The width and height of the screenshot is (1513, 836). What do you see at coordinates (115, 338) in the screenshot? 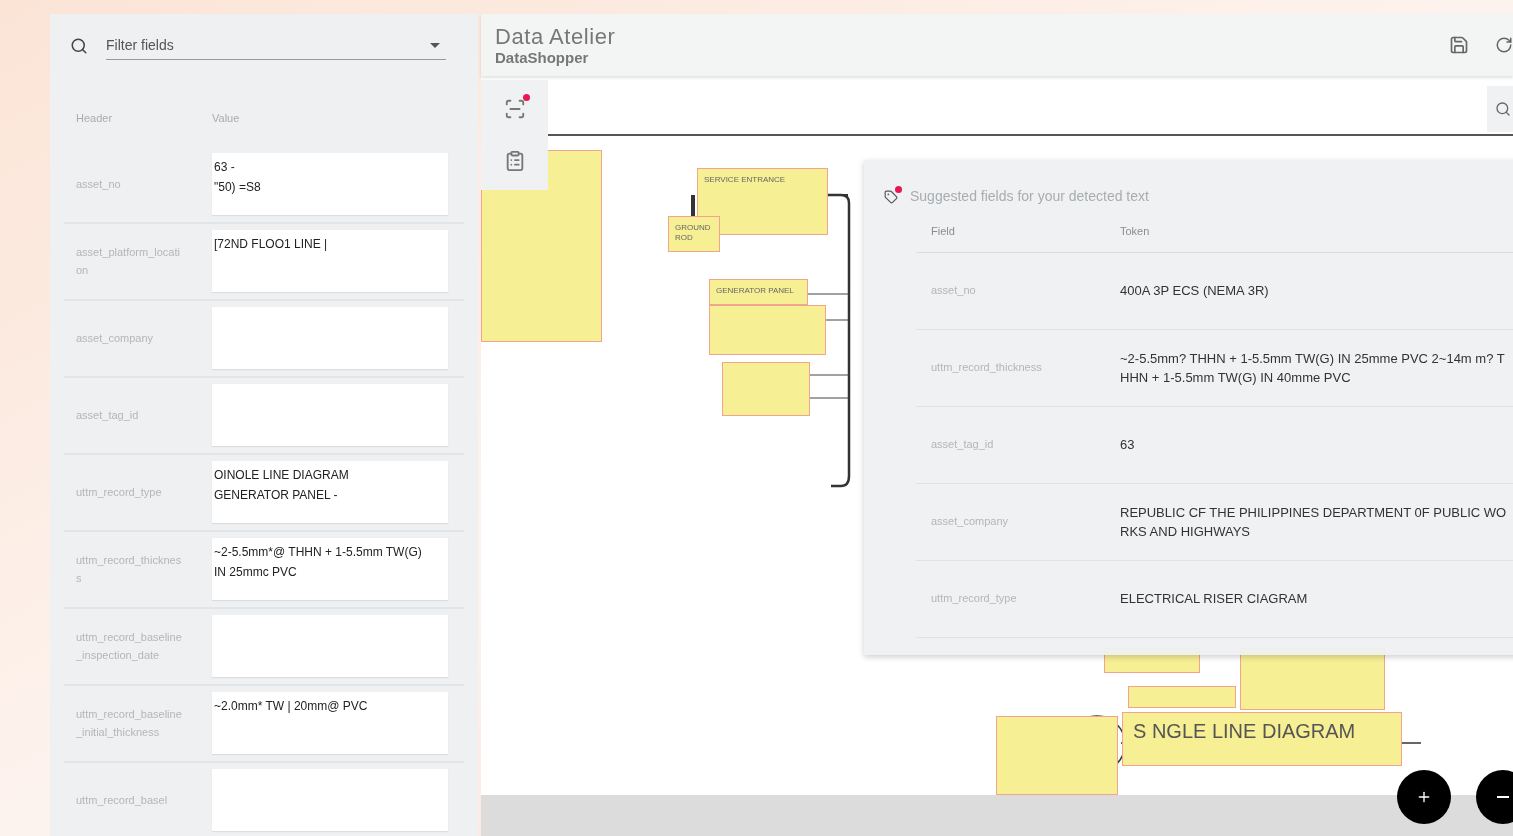
I see `field-label: asset_company` at bounding box center [115, 338].